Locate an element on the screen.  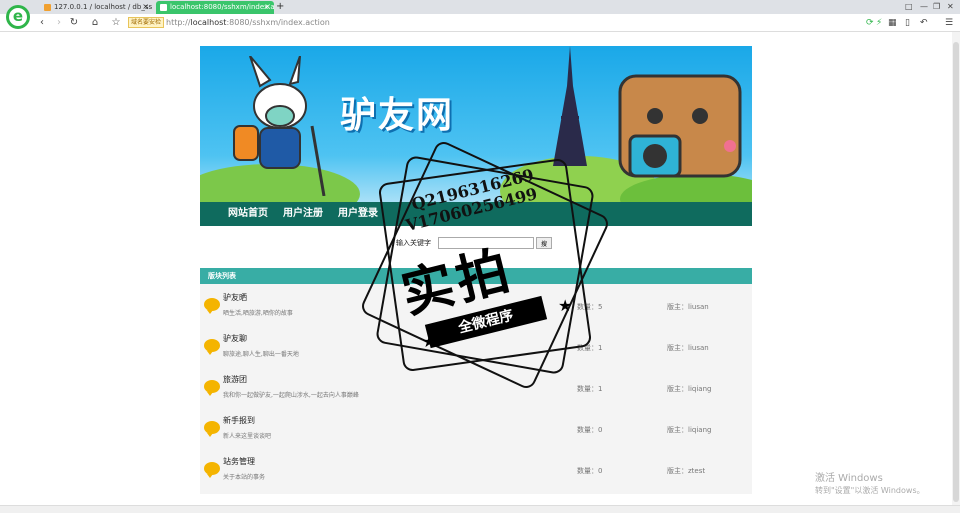
board-desc: 关于本站的事务 is located at coordinates (244, 477).